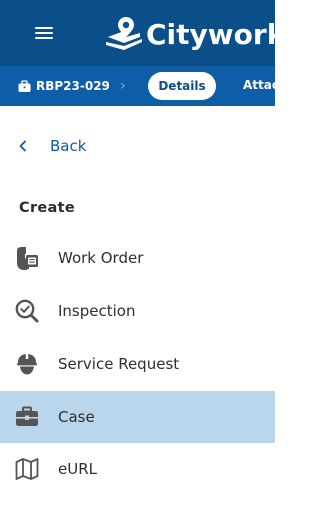 Image resolution: width=320 pixels, height=514 pixels. Describe the element at coordinates (124, 33) in the screenshot. I see `cityworks-logo-icon` at that location.